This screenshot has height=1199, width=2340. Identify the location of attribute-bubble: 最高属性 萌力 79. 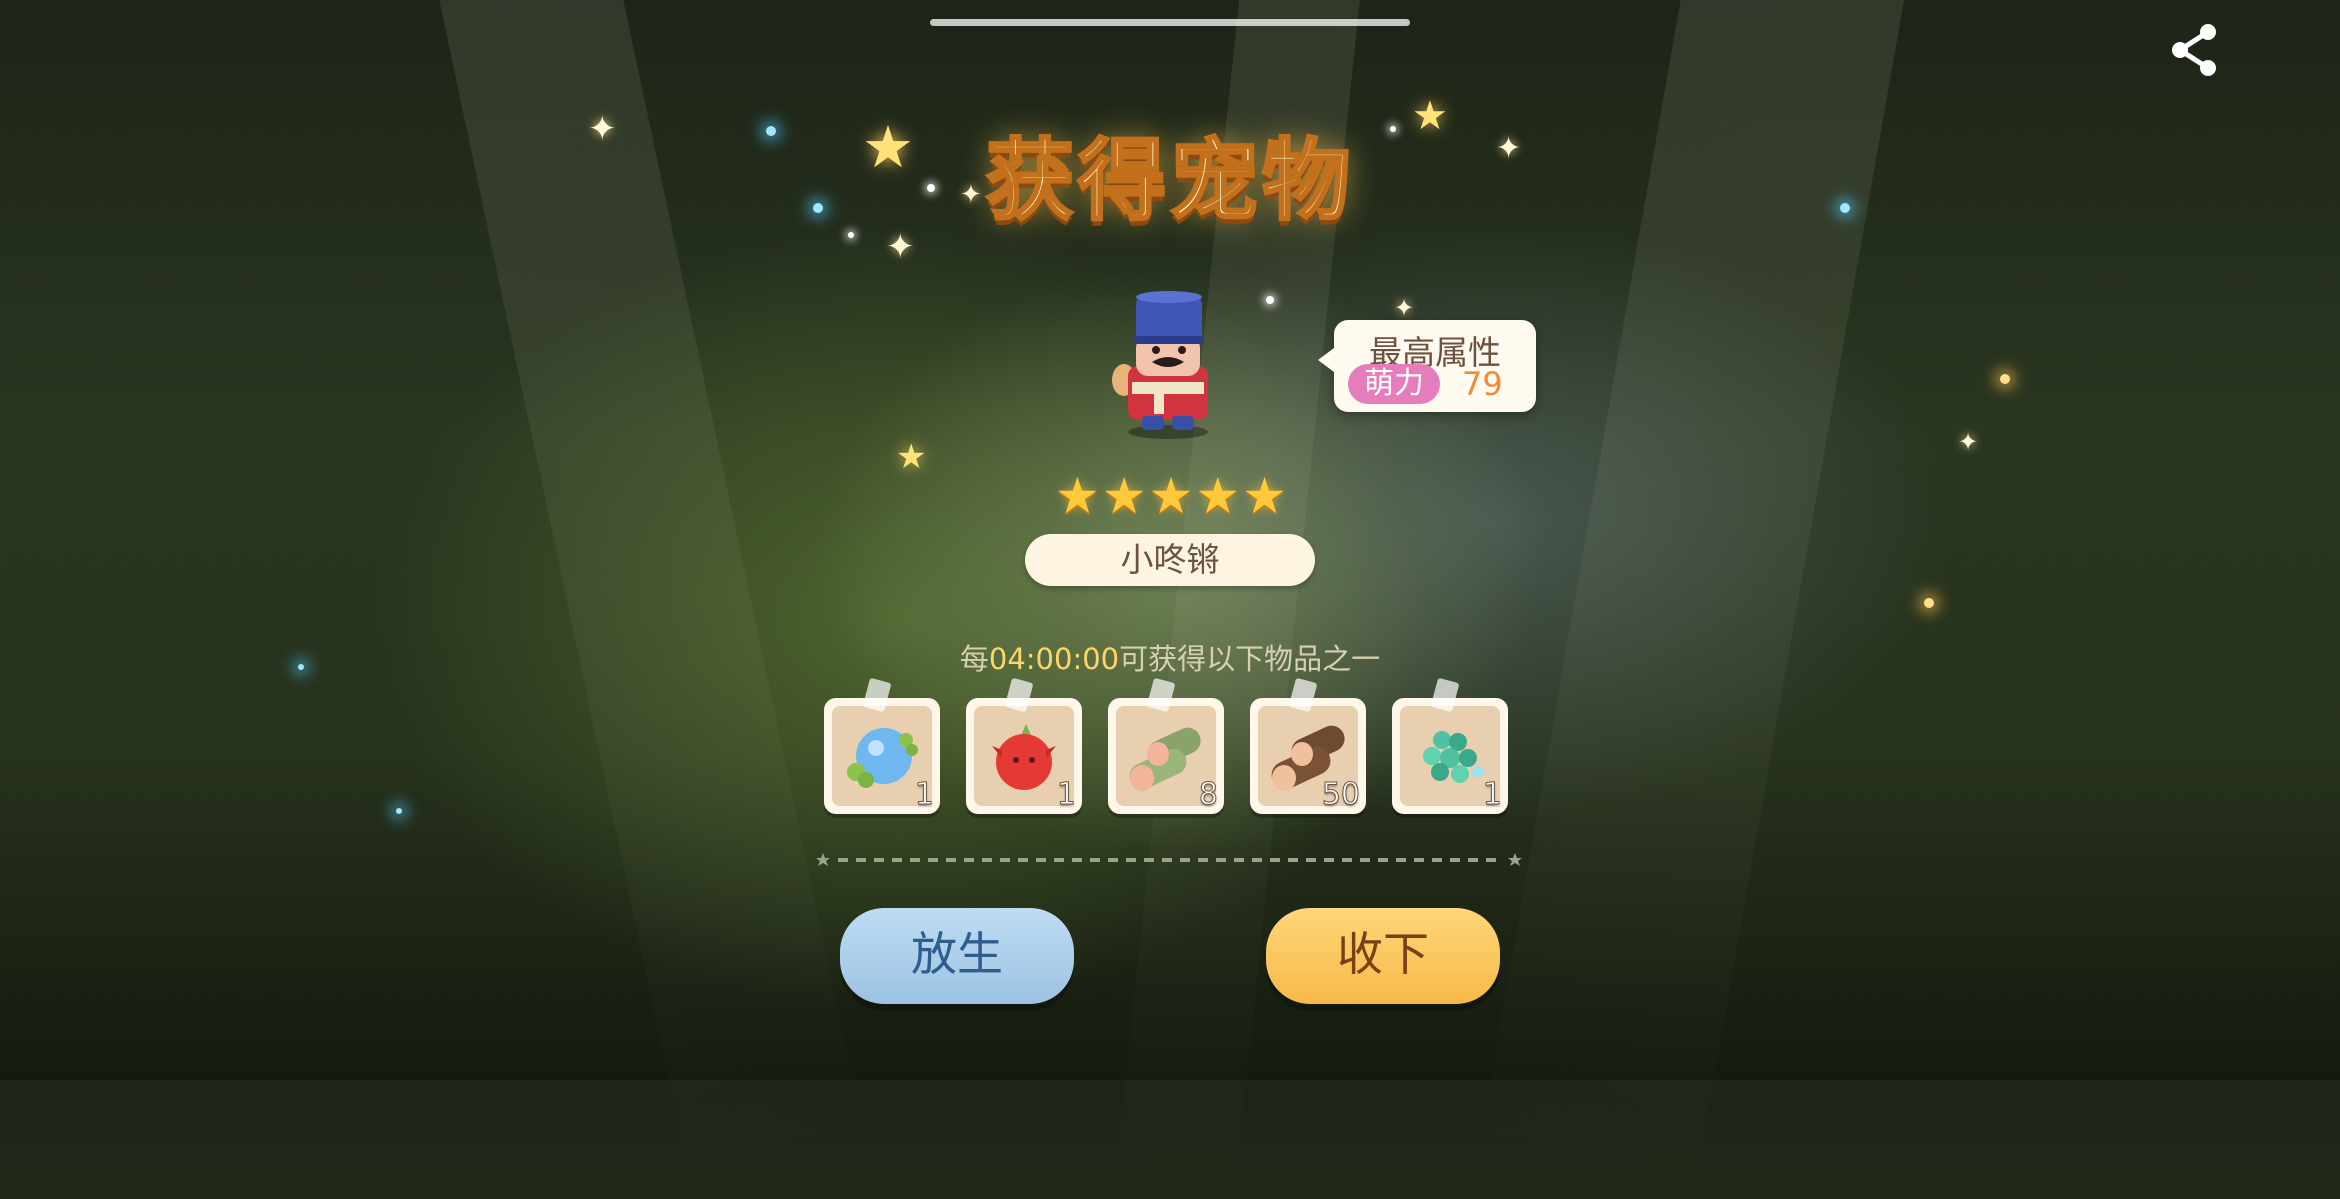
(1427, 366).